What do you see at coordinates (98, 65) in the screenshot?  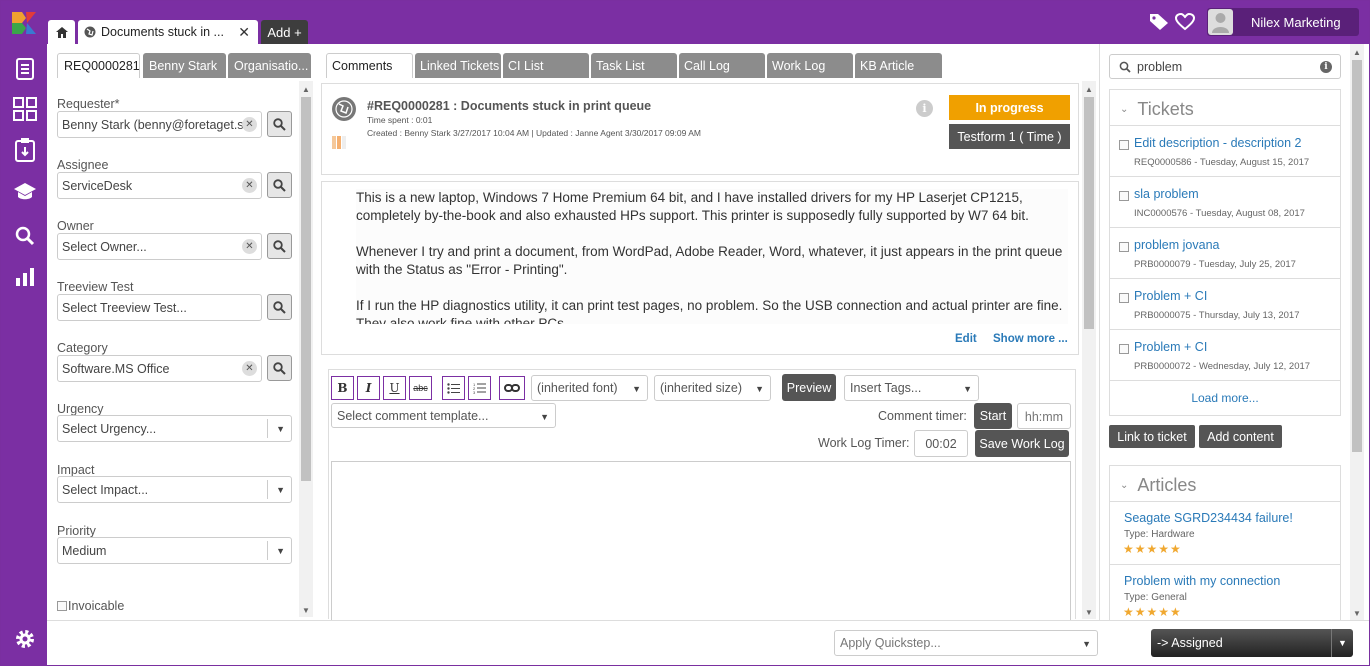 I see `tab-request-id: REQ0000281` at bounding box center [98, 65].